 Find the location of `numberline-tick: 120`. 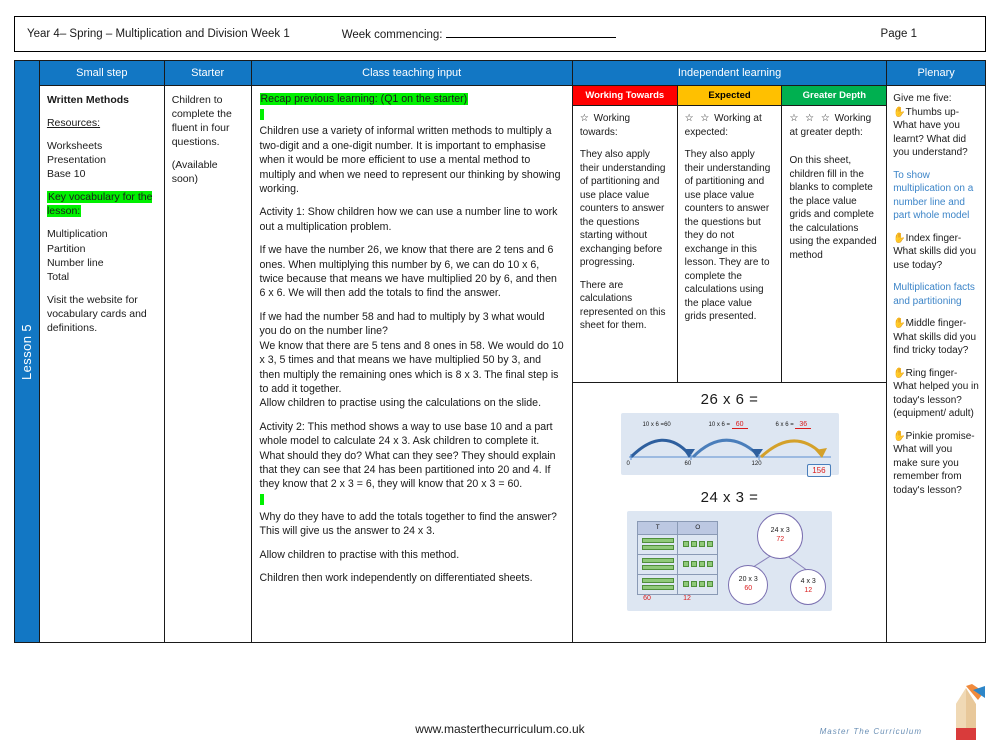

numberline-tick: 120 is located at coordinates (756, 464).